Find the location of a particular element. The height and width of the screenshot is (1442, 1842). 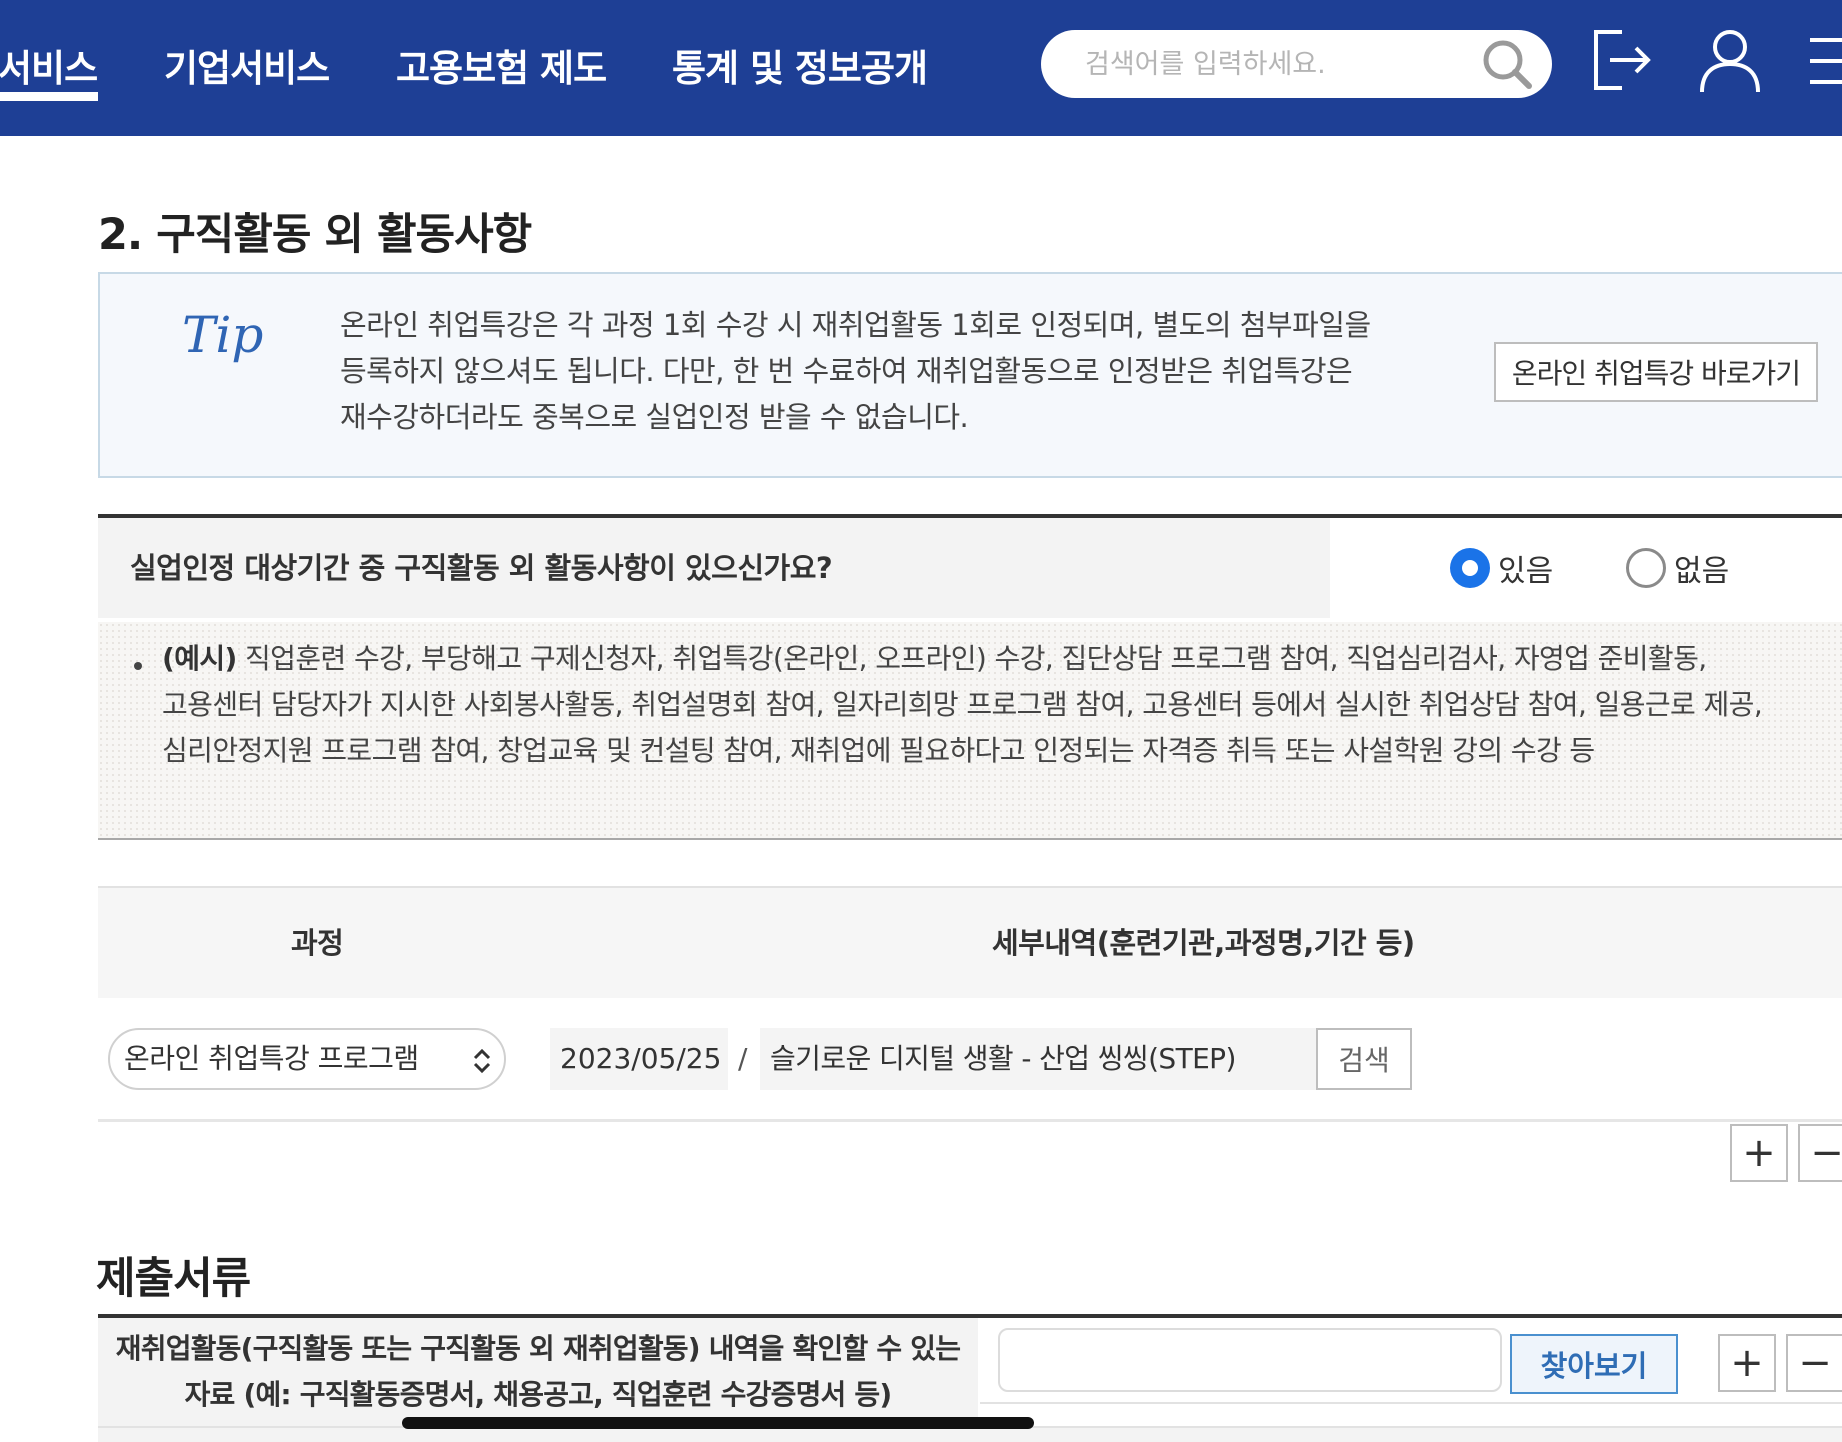

radio-yes-indicator is located at coordinates (1470, 568).